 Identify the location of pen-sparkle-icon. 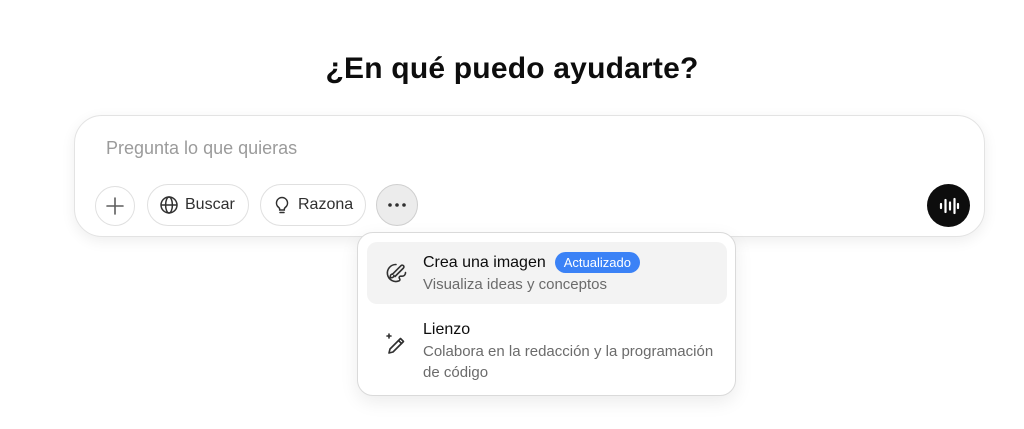
(396, 344).